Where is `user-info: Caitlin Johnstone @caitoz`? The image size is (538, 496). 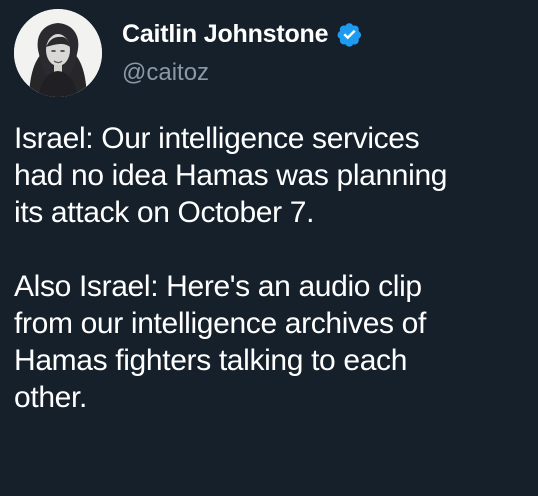 user-info: Caitlin Johnstone @caitoz is located at coordinates (242, 53).